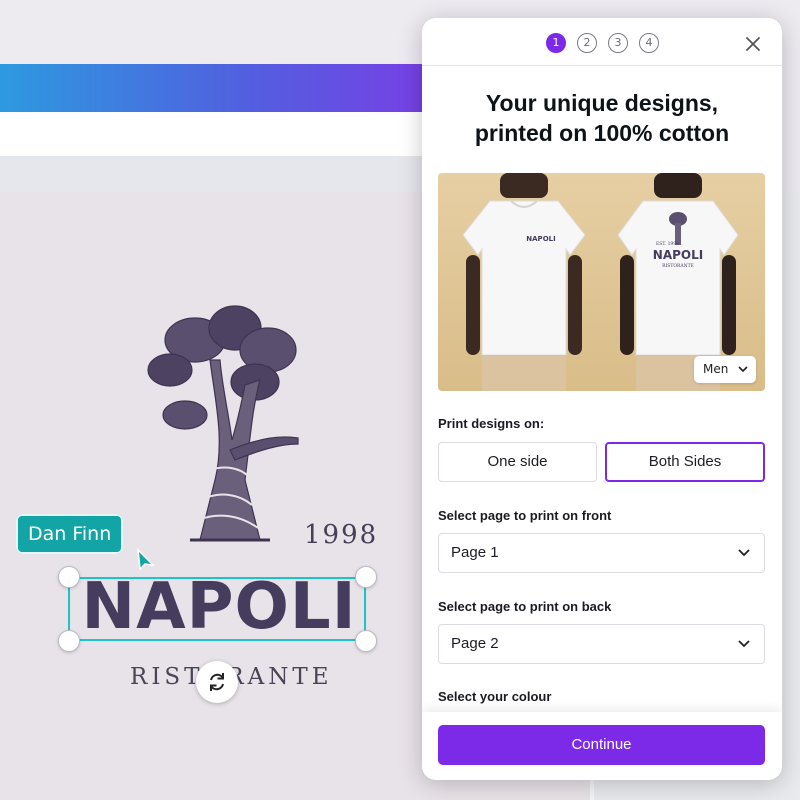 This screenshot has height=800, width=800. What do you see at coordinates (601, 553) in the screenshot?
I see `front-page-select: Page 1` at bounding box center [601, 553].